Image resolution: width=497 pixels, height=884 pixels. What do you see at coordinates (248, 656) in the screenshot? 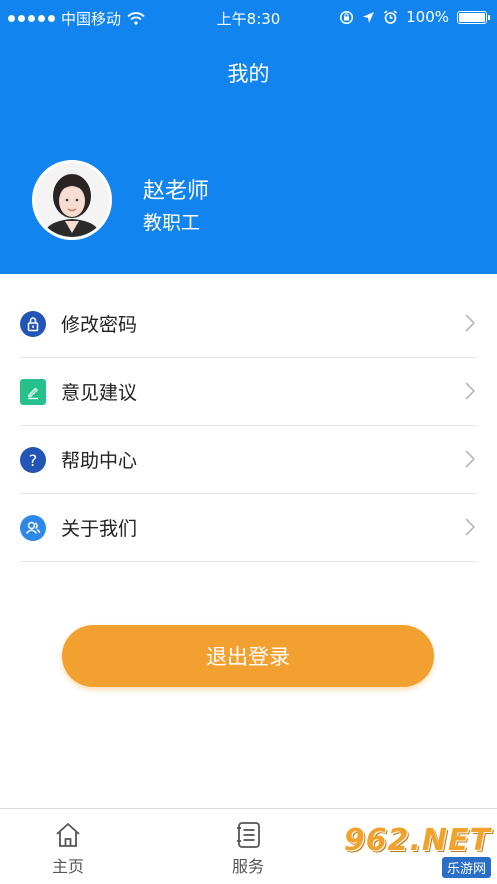
I see `logout-button: 退出登录` at bounding box center [248, 656].